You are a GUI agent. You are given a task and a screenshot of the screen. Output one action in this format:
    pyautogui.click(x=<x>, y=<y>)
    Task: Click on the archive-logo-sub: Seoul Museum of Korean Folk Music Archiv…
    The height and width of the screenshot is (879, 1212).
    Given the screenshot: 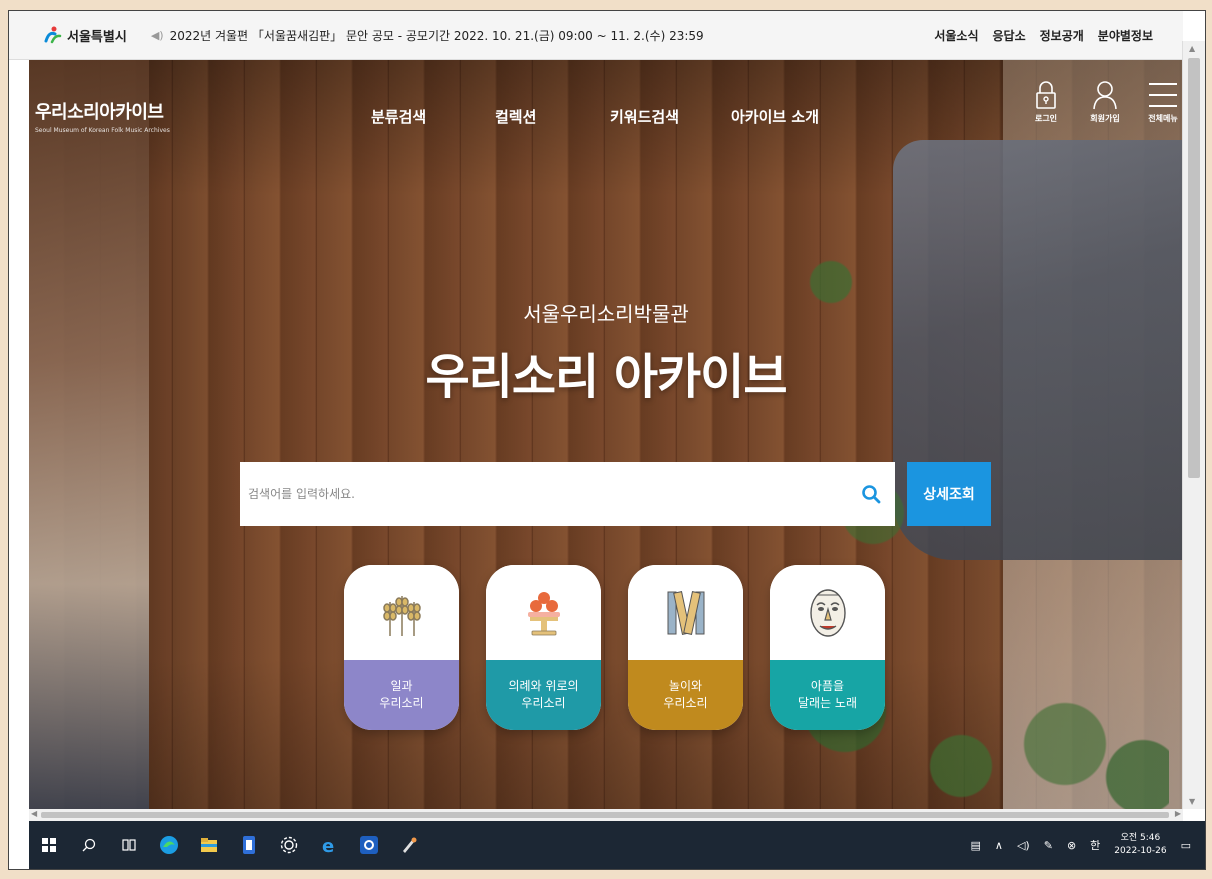 What is the action you would take?
    pyautogui.click(x=102, y=130)
    